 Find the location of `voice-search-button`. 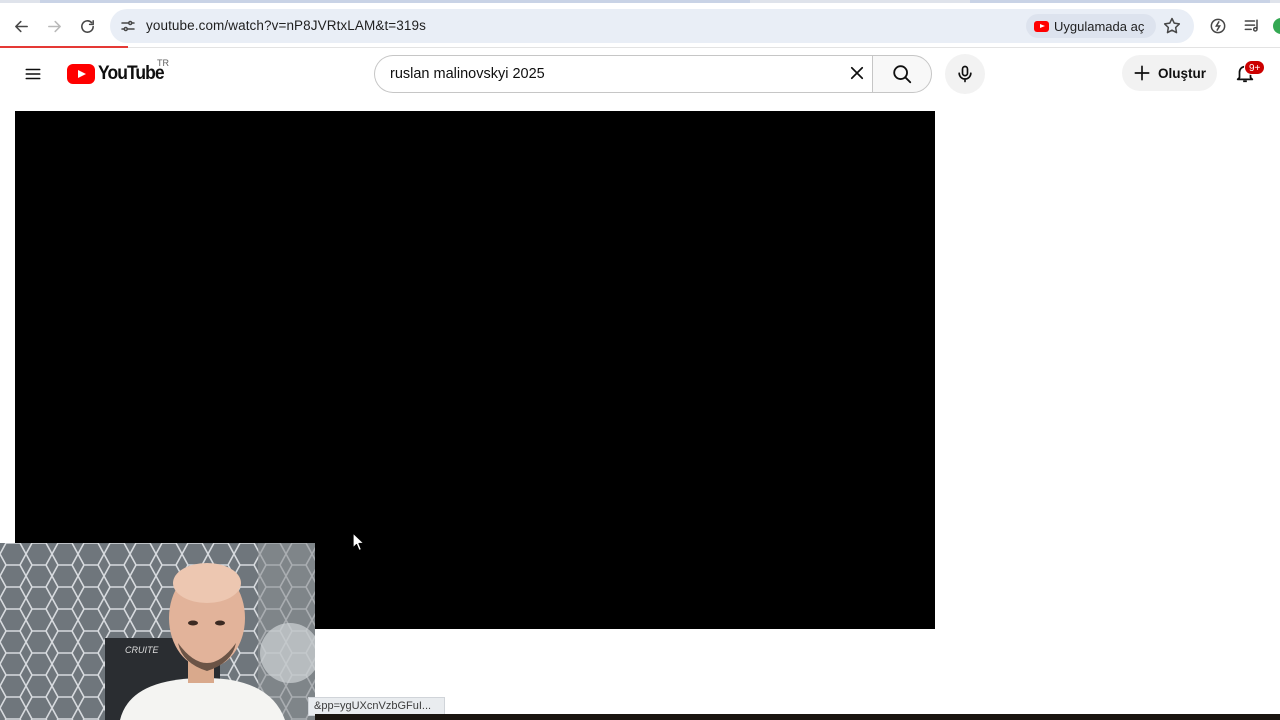

voice-search-button is located at coordinates (965, 74).